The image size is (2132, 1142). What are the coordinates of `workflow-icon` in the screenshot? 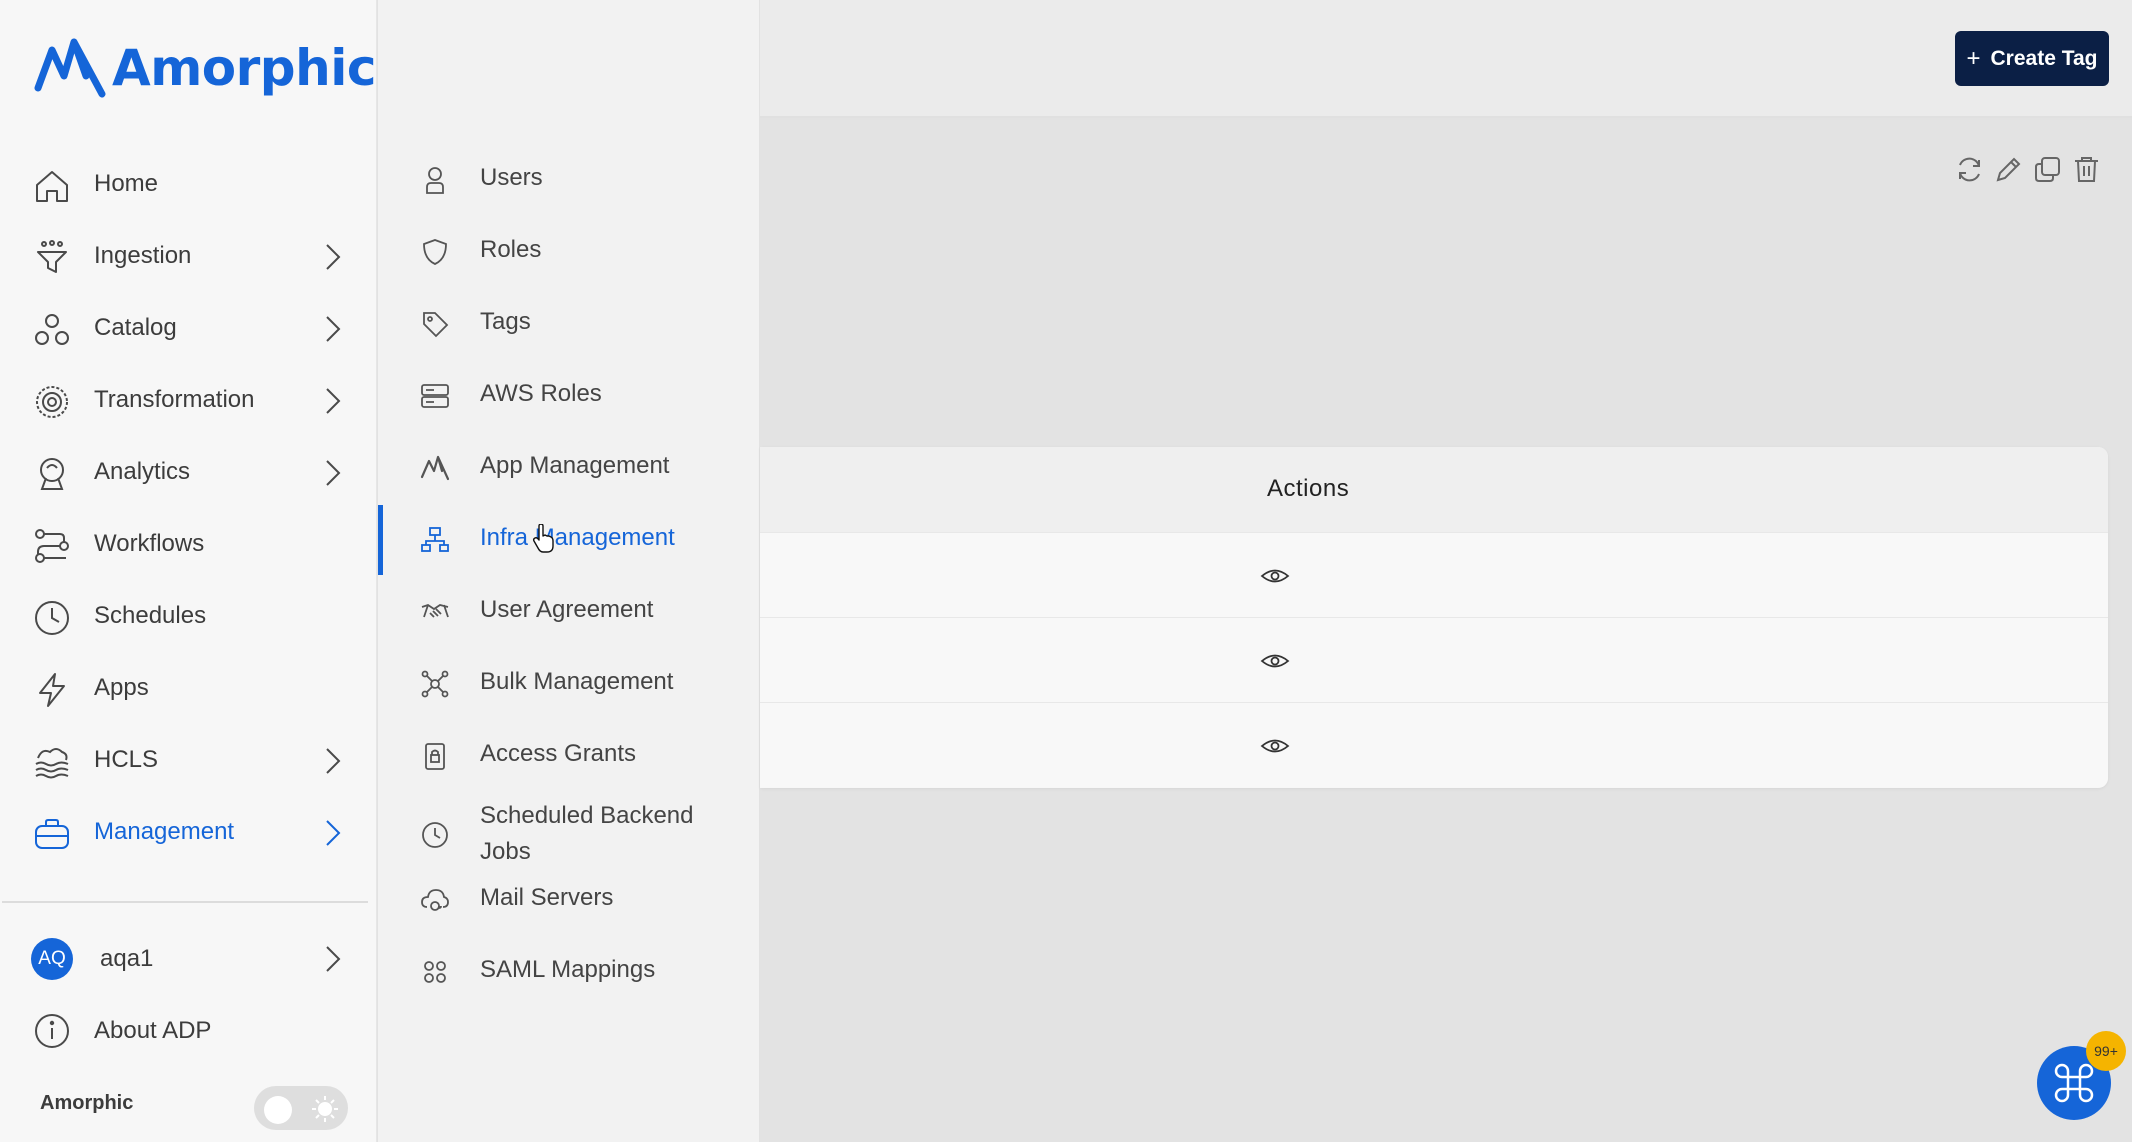 It's located at (52, 546).